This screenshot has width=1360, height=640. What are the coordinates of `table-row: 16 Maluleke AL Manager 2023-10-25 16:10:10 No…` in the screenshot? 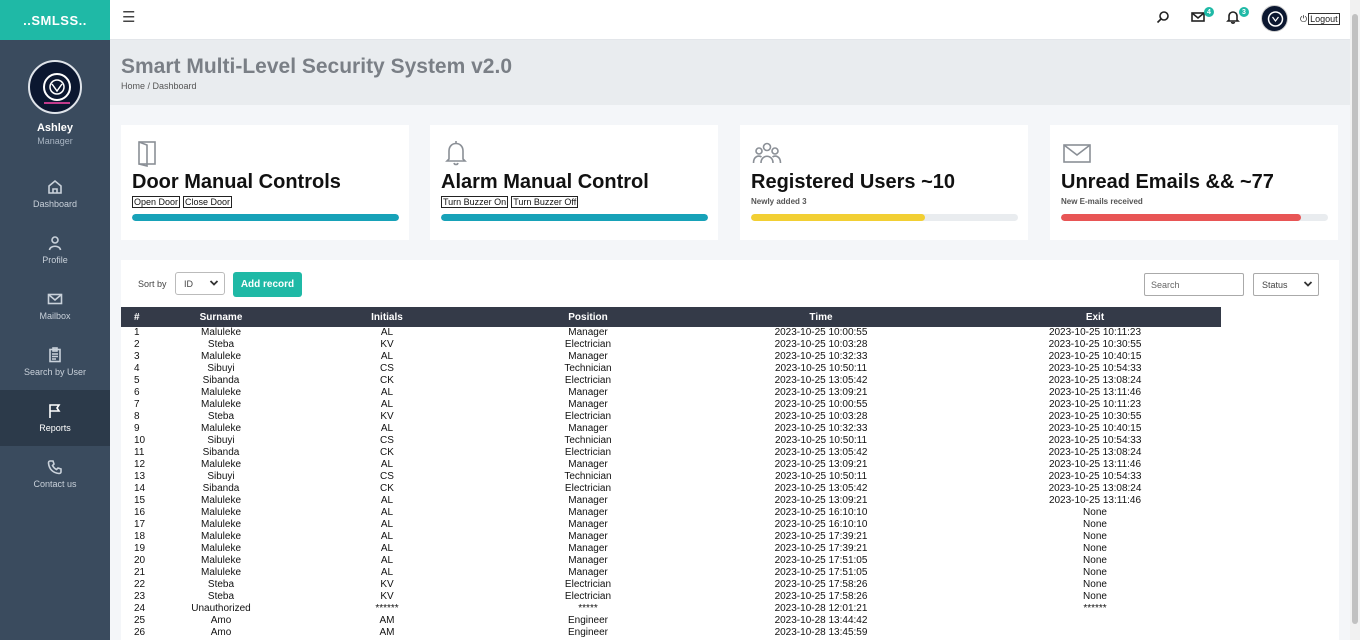 It's located at (671, 513).